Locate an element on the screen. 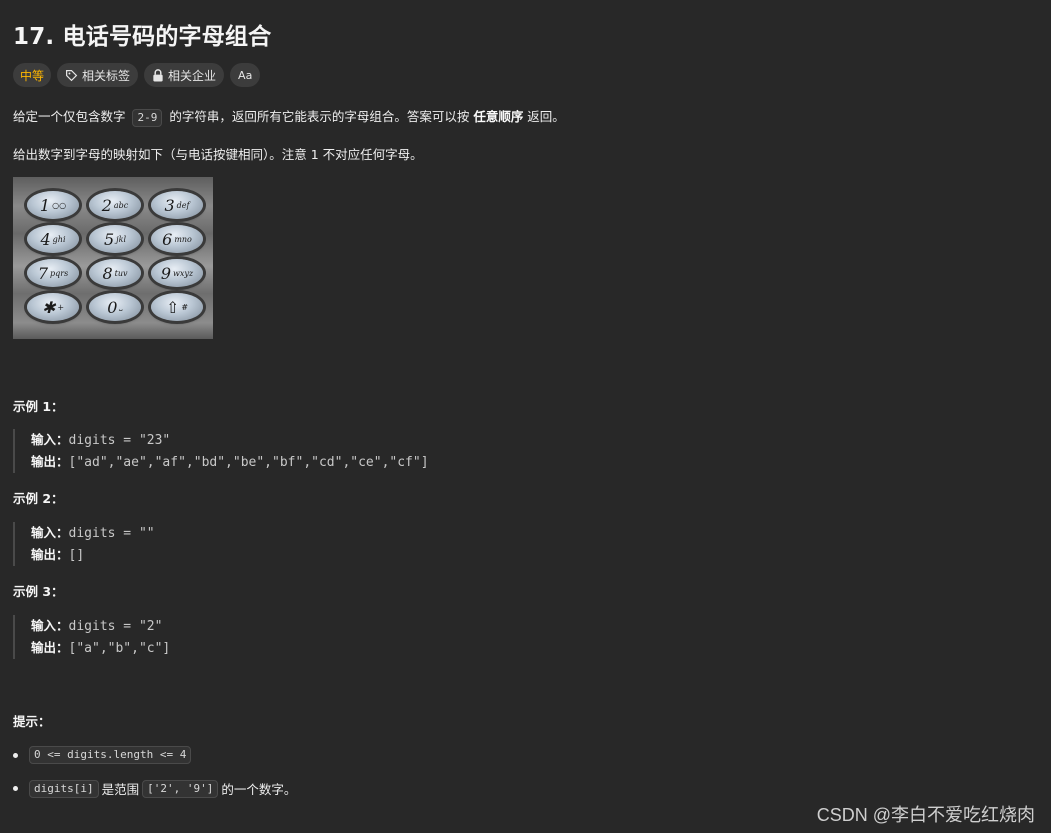 The width and height of the screenshot is (1051, 833). constraint-text: 是范围 is located at coordinates (120, 789).